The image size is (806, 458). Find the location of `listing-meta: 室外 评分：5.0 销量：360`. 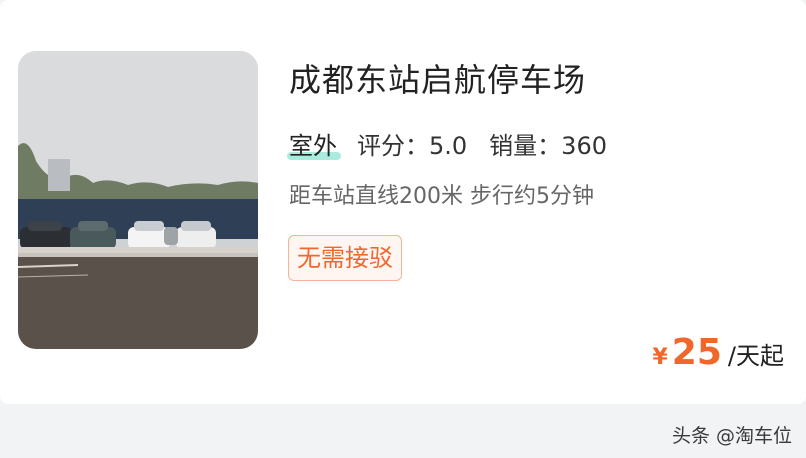

listing-meta: 室外 评分：5.0 销量：360 is located at coordinates (458, 143).